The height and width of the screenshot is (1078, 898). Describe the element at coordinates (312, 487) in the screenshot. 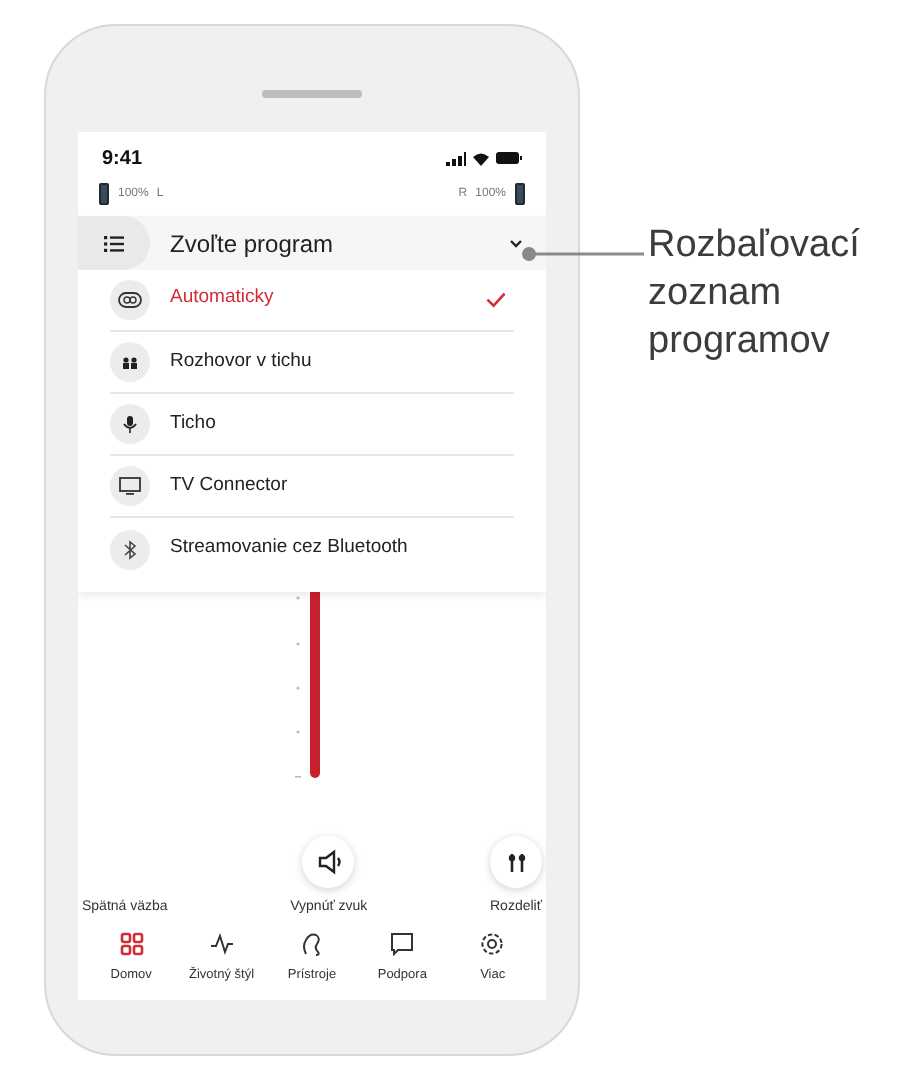

I see `program-item: TV Connector` at that location.